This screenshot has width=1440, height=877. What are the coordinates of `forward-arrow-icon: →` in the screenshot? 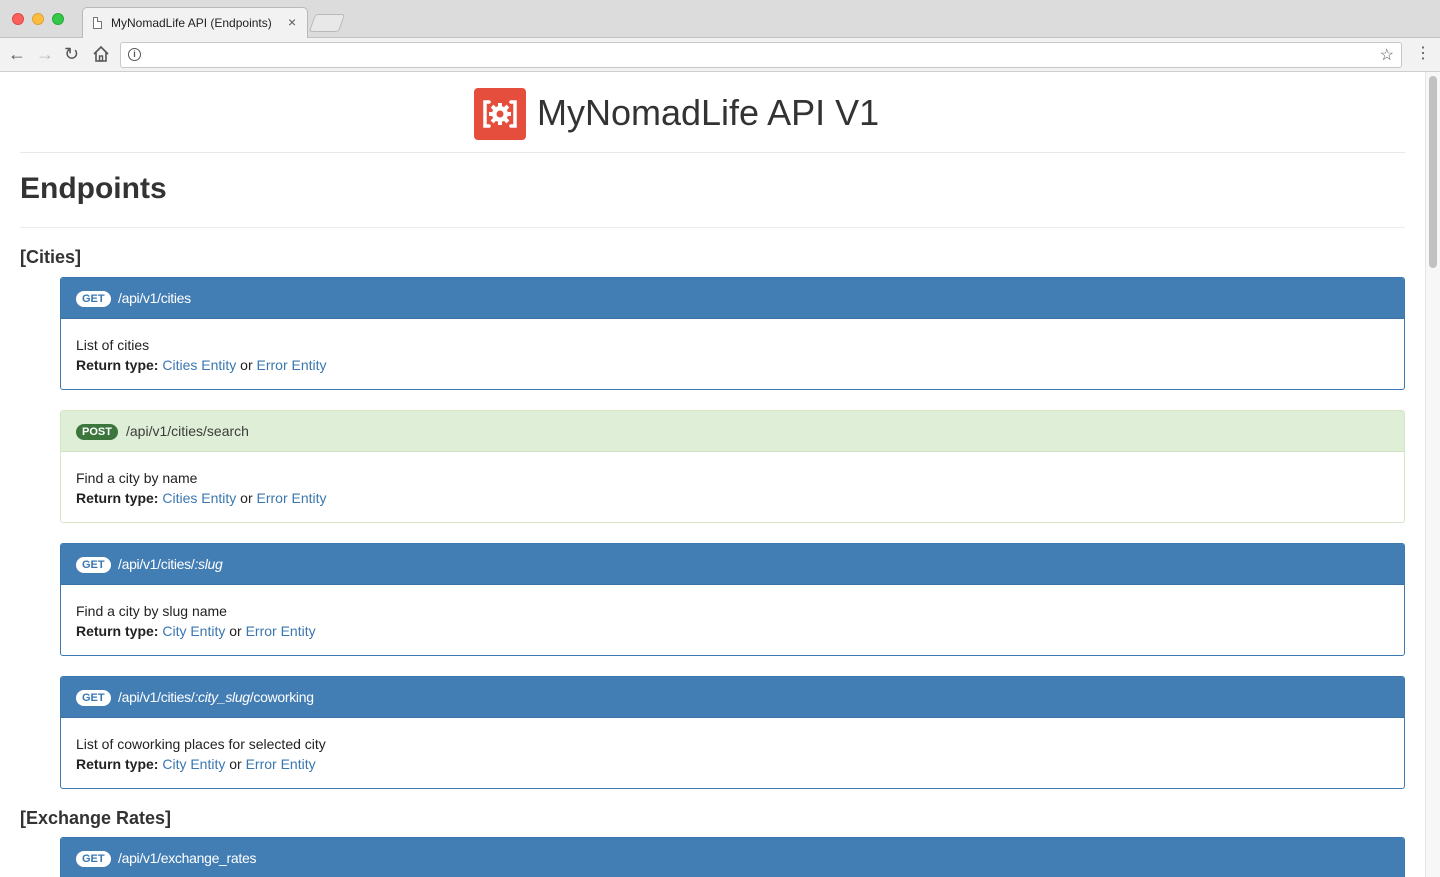 It's located at (45, 54).